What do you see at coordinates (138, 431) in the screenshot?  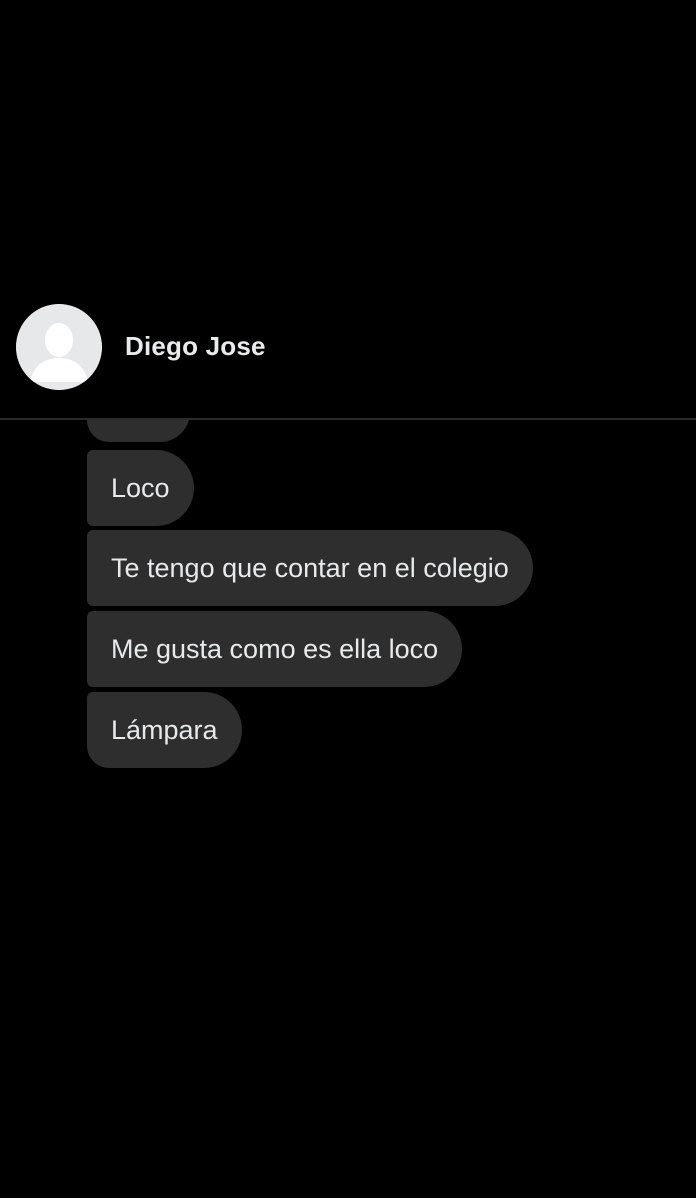 I see `message-bubble-partial` at bounding box center [138, 431].